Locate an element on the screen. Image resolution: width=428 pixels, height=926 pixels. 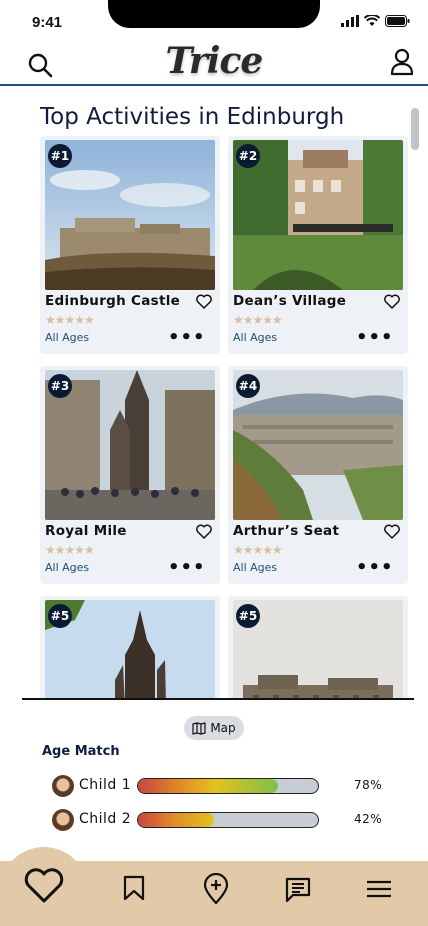
user-icon is located at coordinates (402, 62).